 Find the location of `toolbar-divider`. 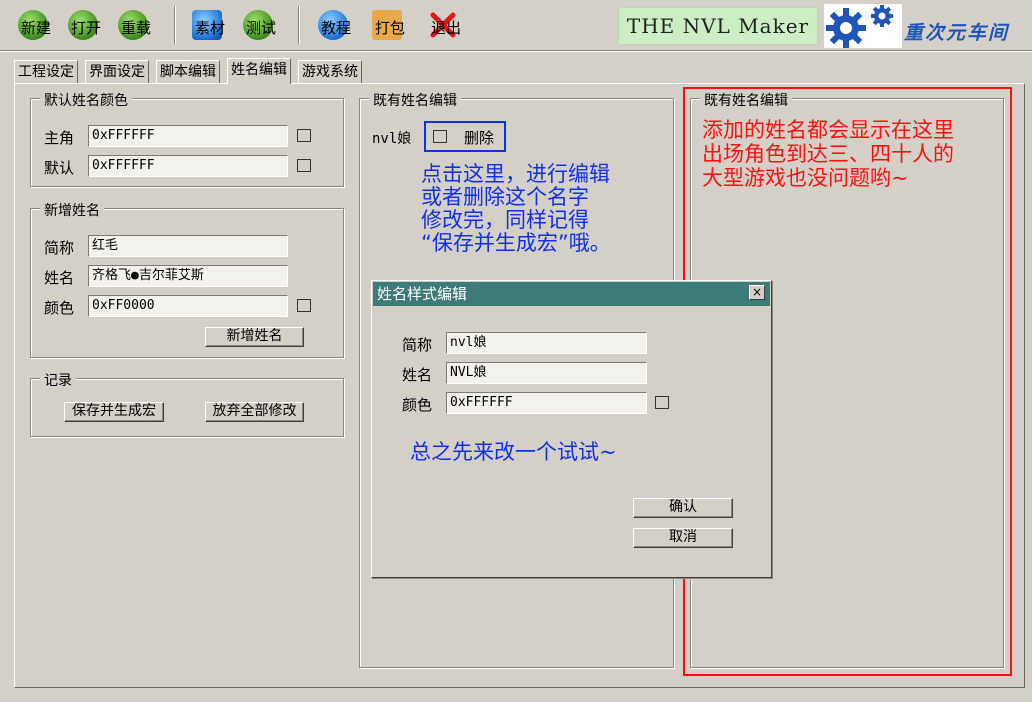

toolbar-divider is located at coordinates (516, 51).